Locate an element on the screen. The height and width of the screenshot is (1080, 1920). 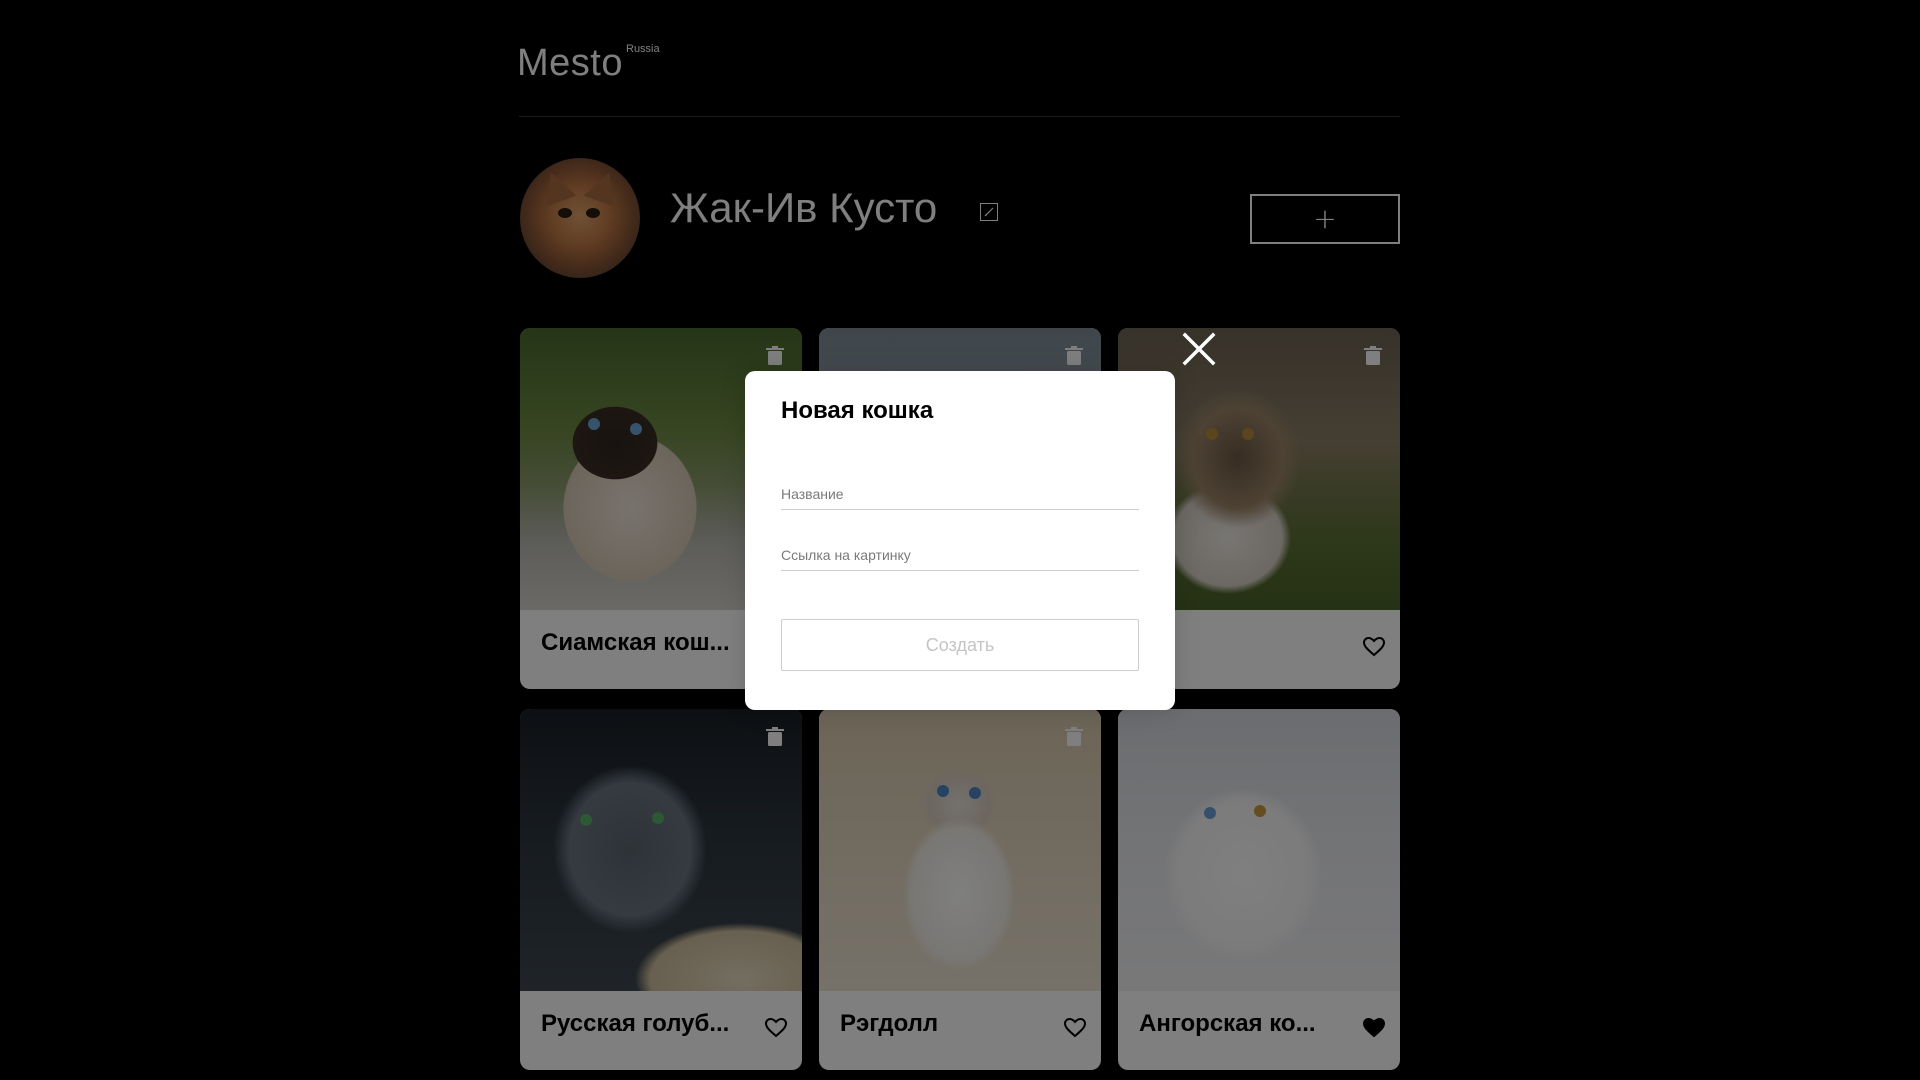
popup-title: Новая кошка is located at coordinates (857, 410).